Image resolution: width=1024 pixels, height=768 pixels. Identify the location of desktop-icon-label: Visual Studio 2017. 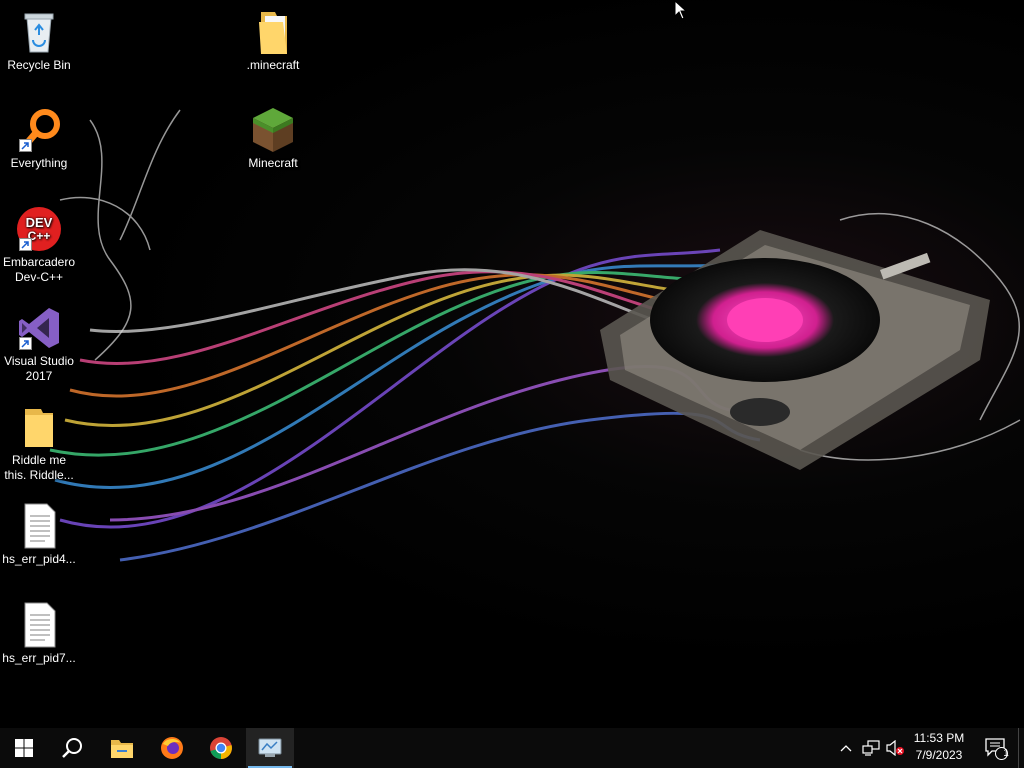
(39, 368).